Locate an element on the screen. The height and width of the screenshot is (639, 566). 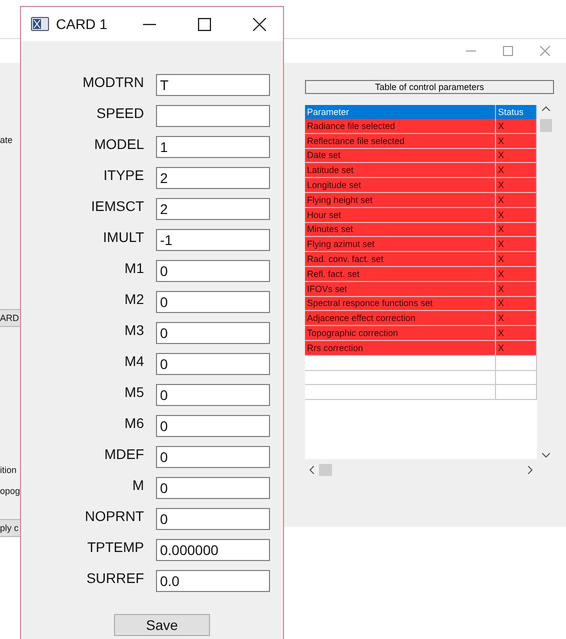
table-cell: Longitude set is located at coordinates (400, 185).